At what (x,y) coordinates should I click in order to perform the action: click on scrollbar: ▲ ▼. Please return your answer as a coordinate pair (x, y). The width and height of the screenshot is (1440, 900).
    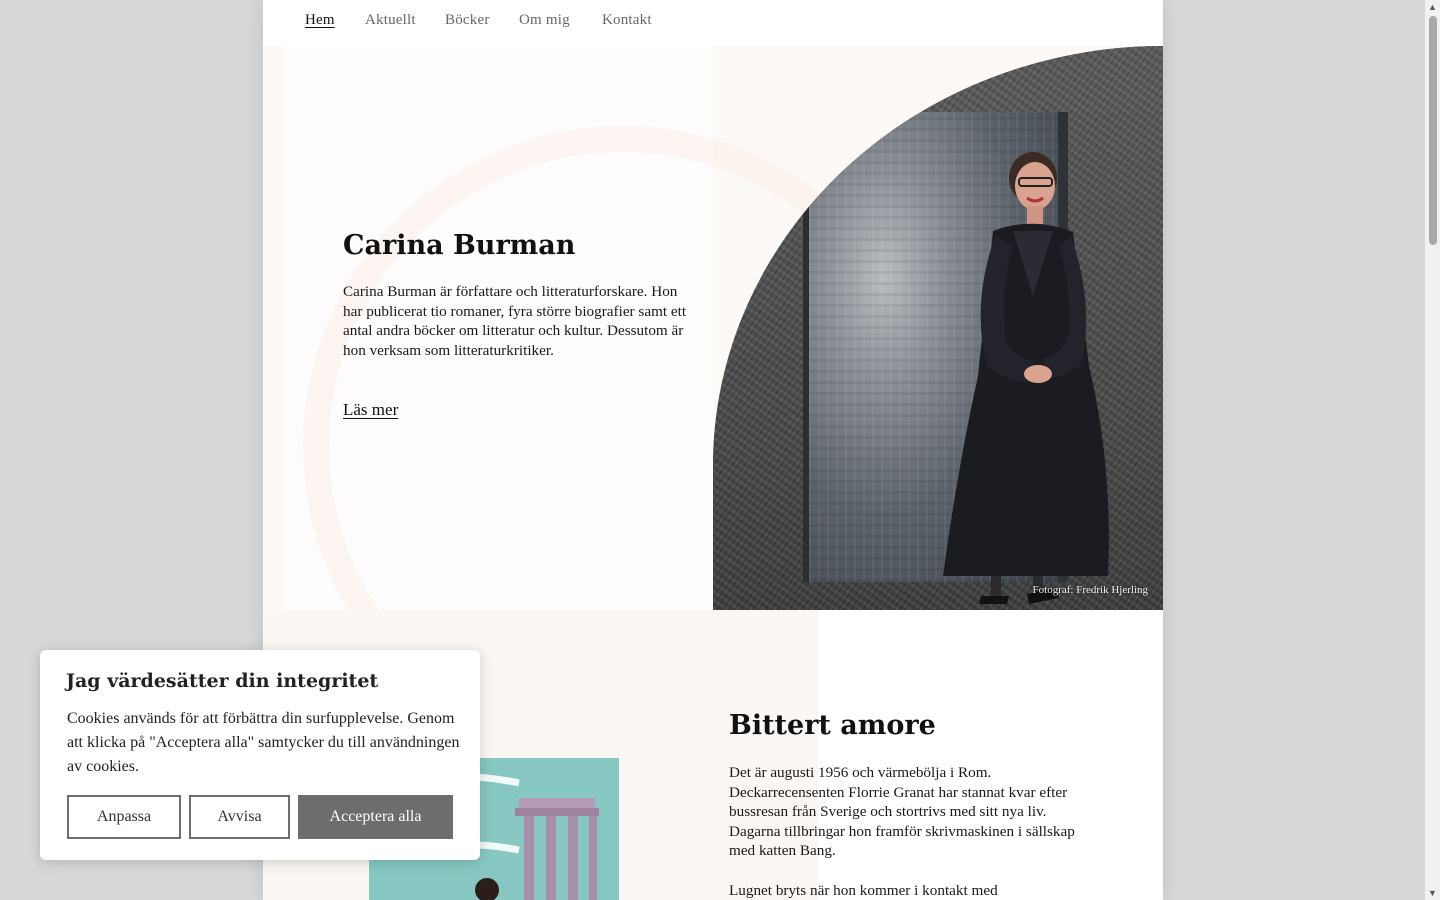
    Looking at the image, I should click on (1432, 450).